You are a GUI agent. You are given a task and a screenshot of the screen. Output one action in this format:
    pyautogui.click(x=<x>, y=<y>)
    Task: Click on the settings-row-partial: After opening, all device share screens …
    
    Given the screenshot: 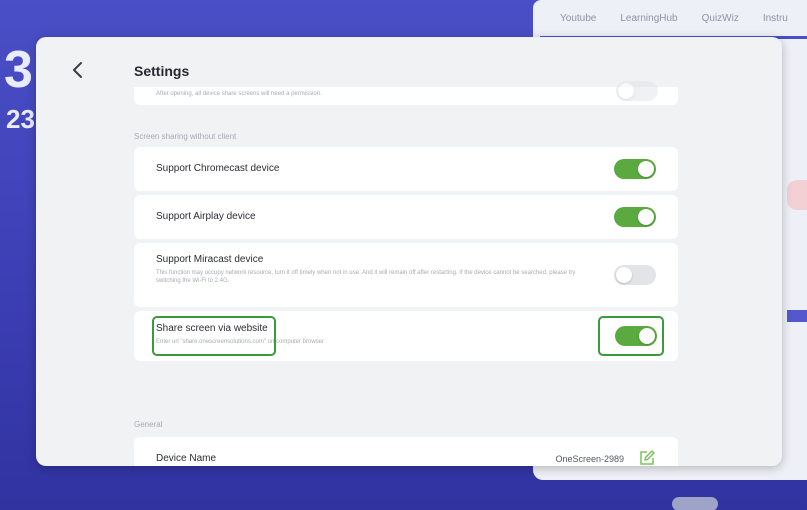 What is the action you would take?
    pyautogui.click(x=406, y=93)
    